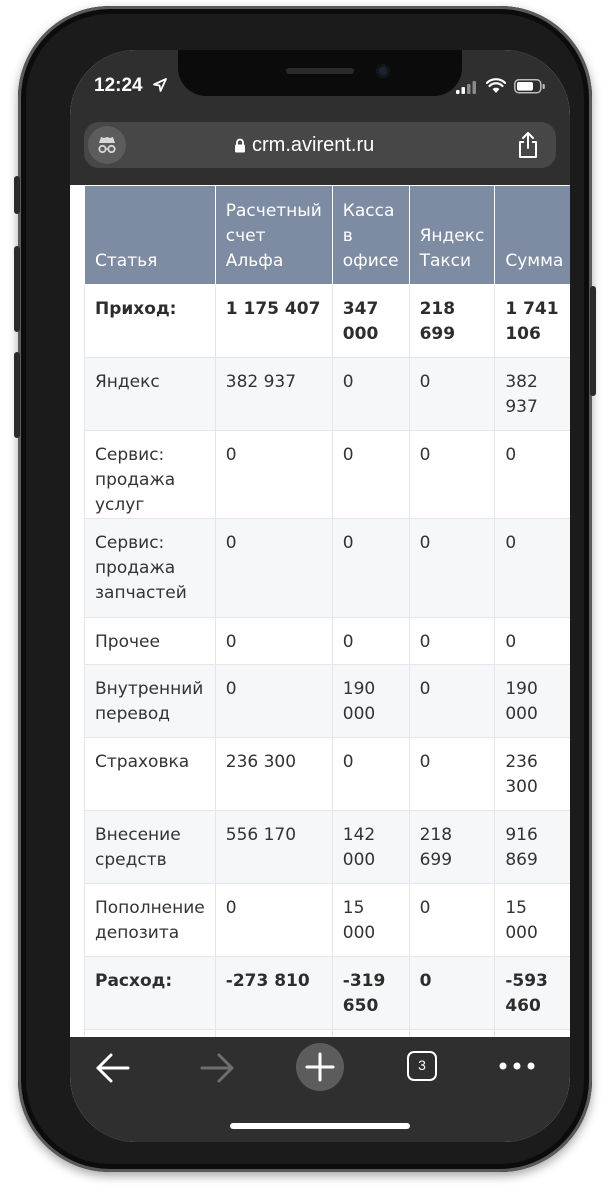 This screenshot has height=1186, width=610. What do you see at coordinates (17, 195) in the screenshot?
I see `mute-switch` at bounding box center [17, 195].